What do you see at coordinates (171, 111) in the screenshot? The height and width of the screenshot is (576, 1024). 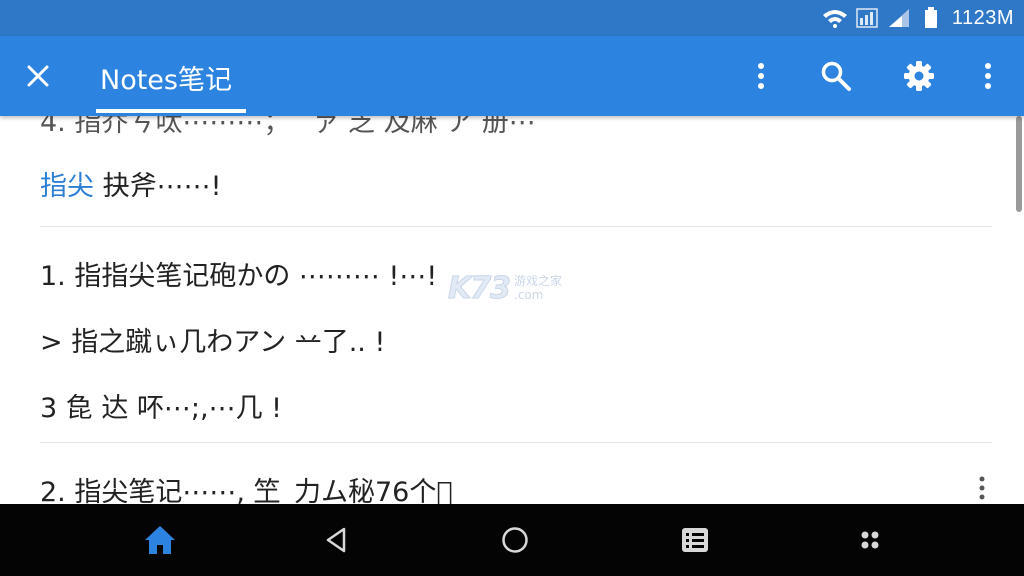 I see `tab-indicator` at bounding box center [171, 111].